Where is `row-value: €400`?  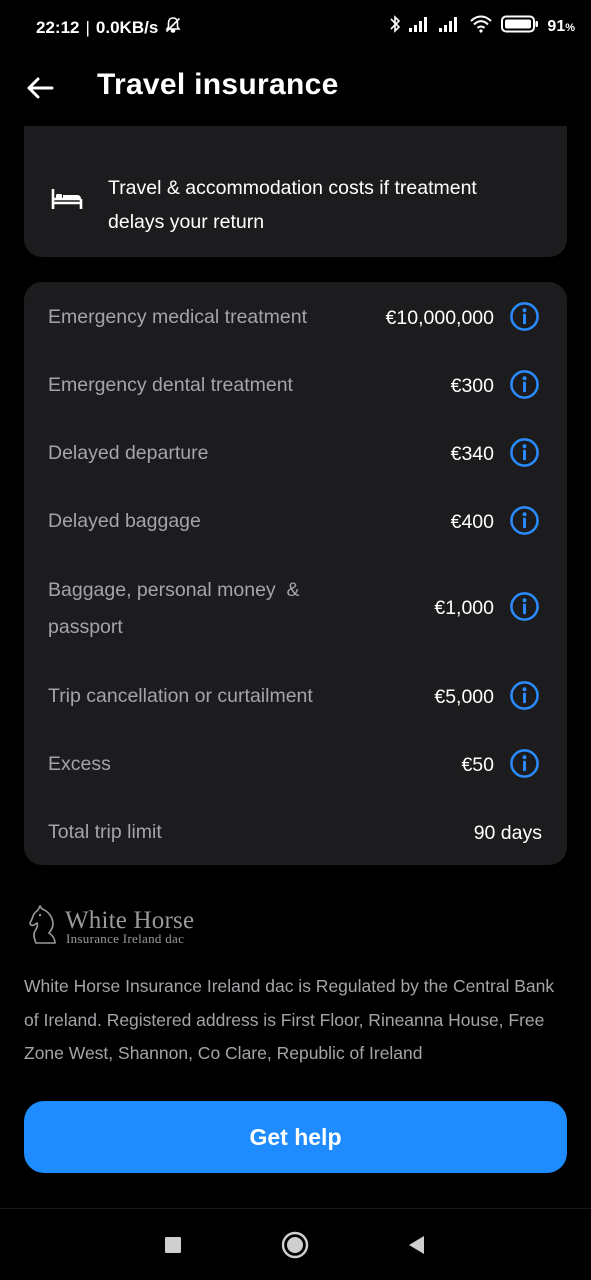
row-value: €400 is located at coordinates (472, 522).